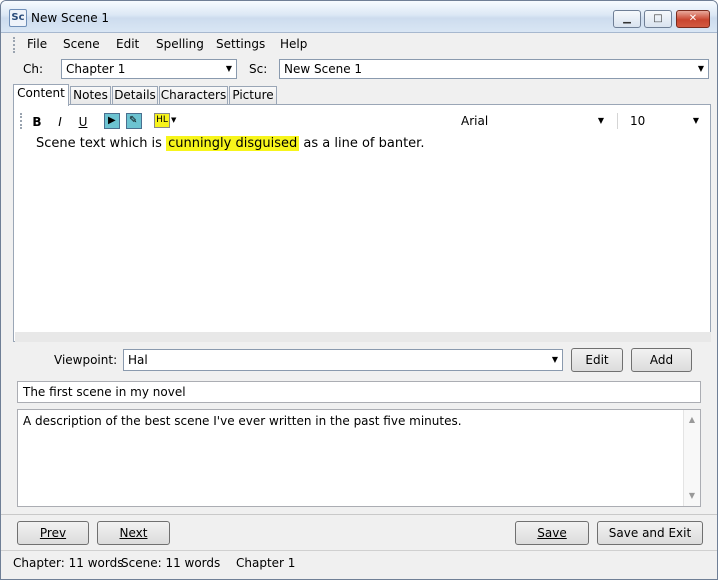  Describe the element at coordinates (240, 44) in the screenshot. I see `menu-settings: Settings` at that location.